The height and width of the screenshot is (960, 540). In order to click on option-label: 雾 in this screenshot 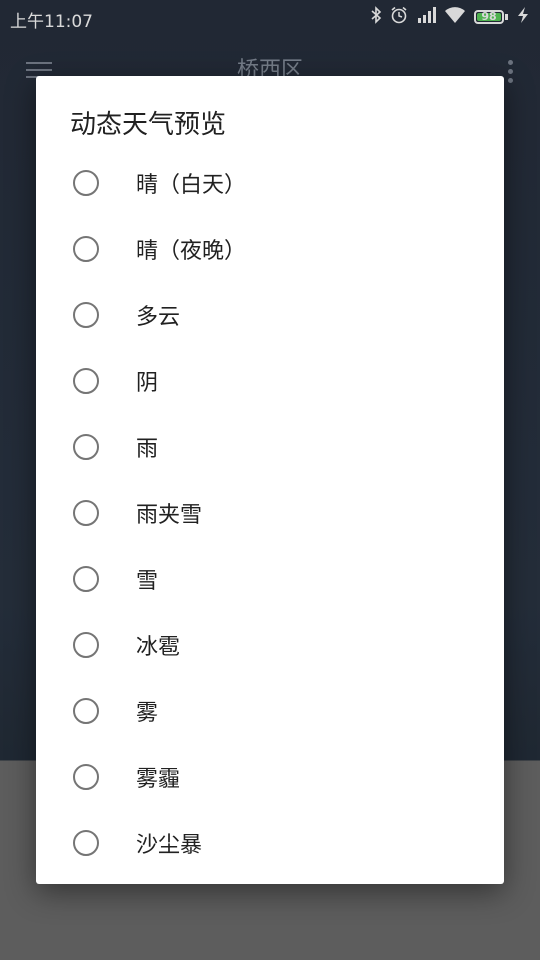, I will do `click(147, 713)`.